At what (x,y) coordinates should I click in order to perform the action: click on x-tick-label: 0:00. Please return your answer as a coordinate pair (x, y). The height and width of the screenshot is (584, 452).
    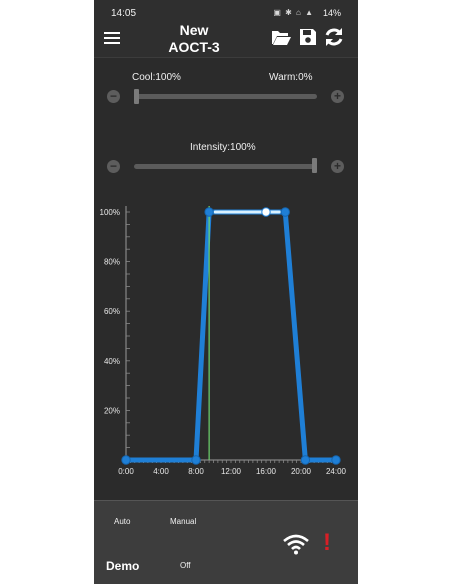
    Looking at the image, I should click on (126, 471).